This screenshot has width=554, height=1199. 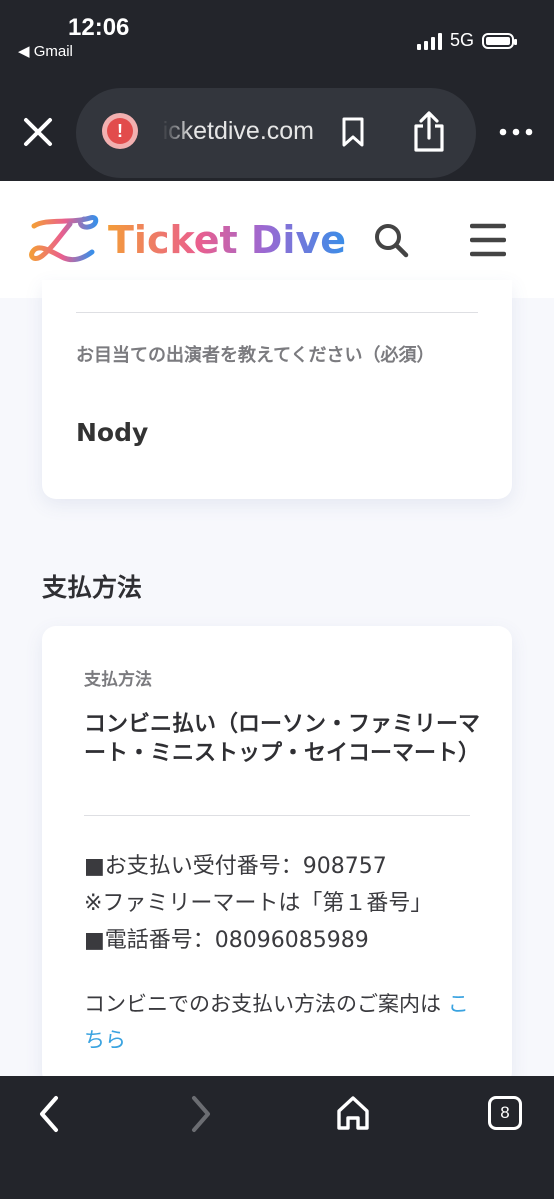 What do you see at coordinates (38, 132) in the screenshot?
I see `close-icon` at bounding box center [38, 132].